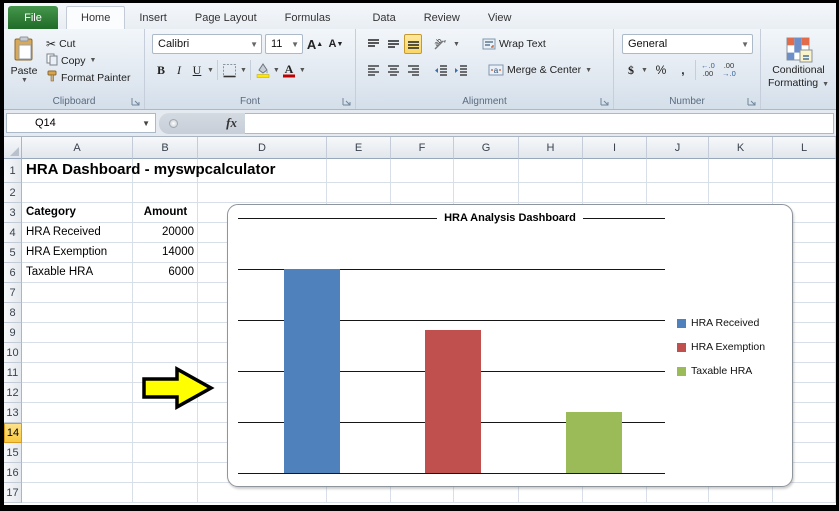 Image resolution: width=839 pixels, height=511 pixels. Describe the element at coordinates (226, 17) in the screenshot. I see `tab-page-layout: Page Layout` at that location.